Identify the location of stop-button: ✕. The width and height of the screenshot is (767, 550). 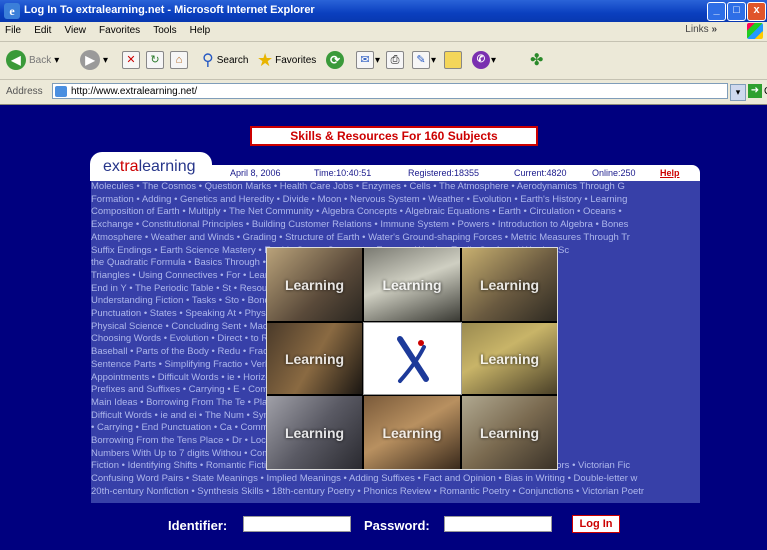
(131, 60).